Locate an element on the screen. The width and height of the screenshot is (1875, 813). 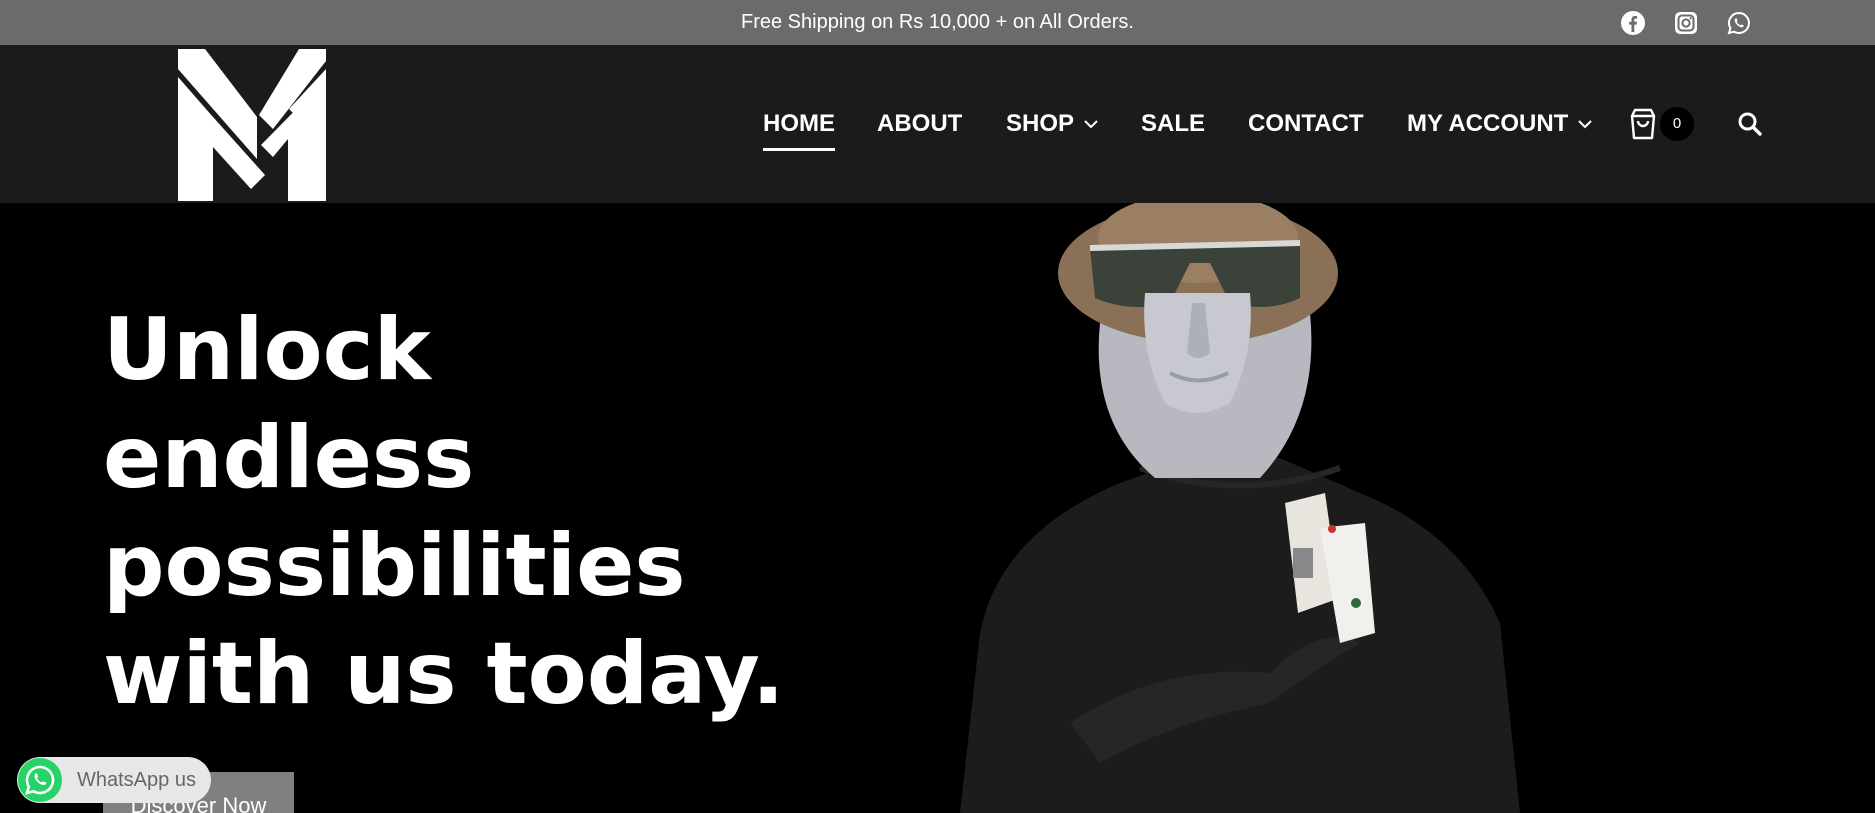
nav-home: HOME is located at coordinates (799, 130).